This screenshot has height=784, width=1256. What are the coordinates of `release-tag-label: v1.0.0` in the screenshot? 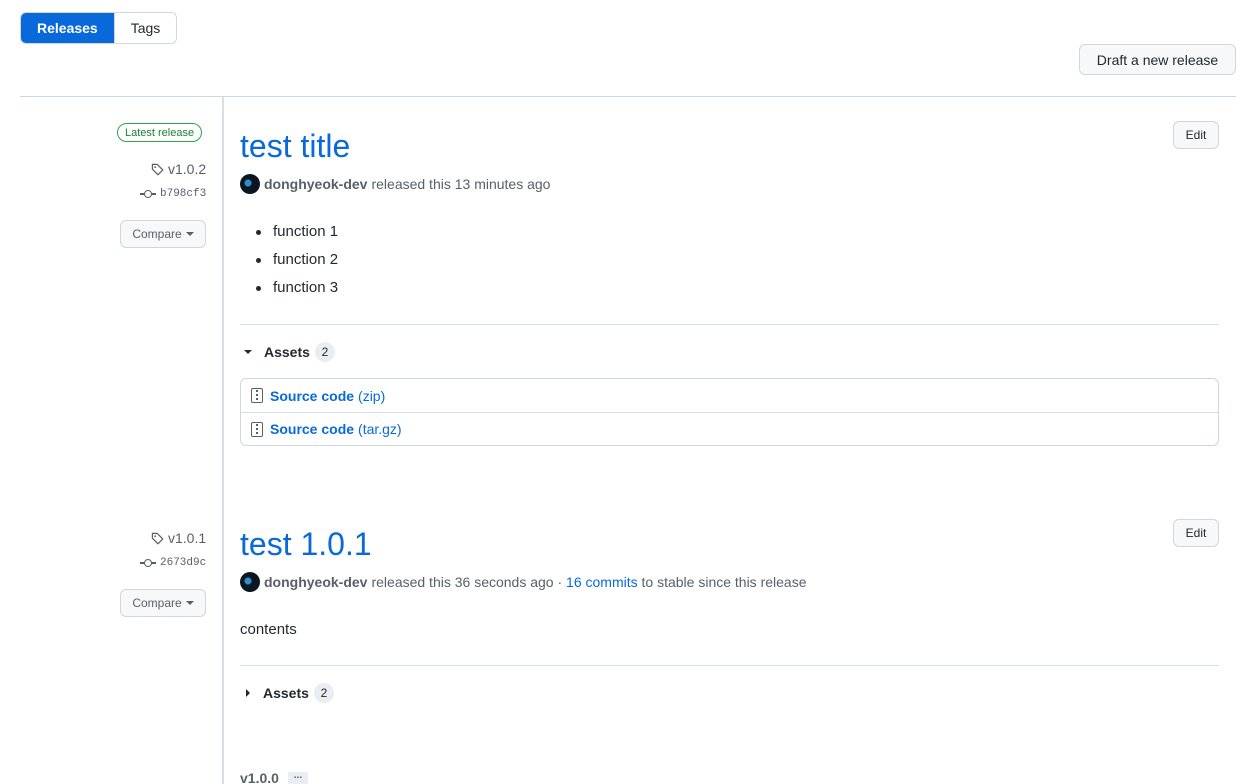 It's located at (259, 777).